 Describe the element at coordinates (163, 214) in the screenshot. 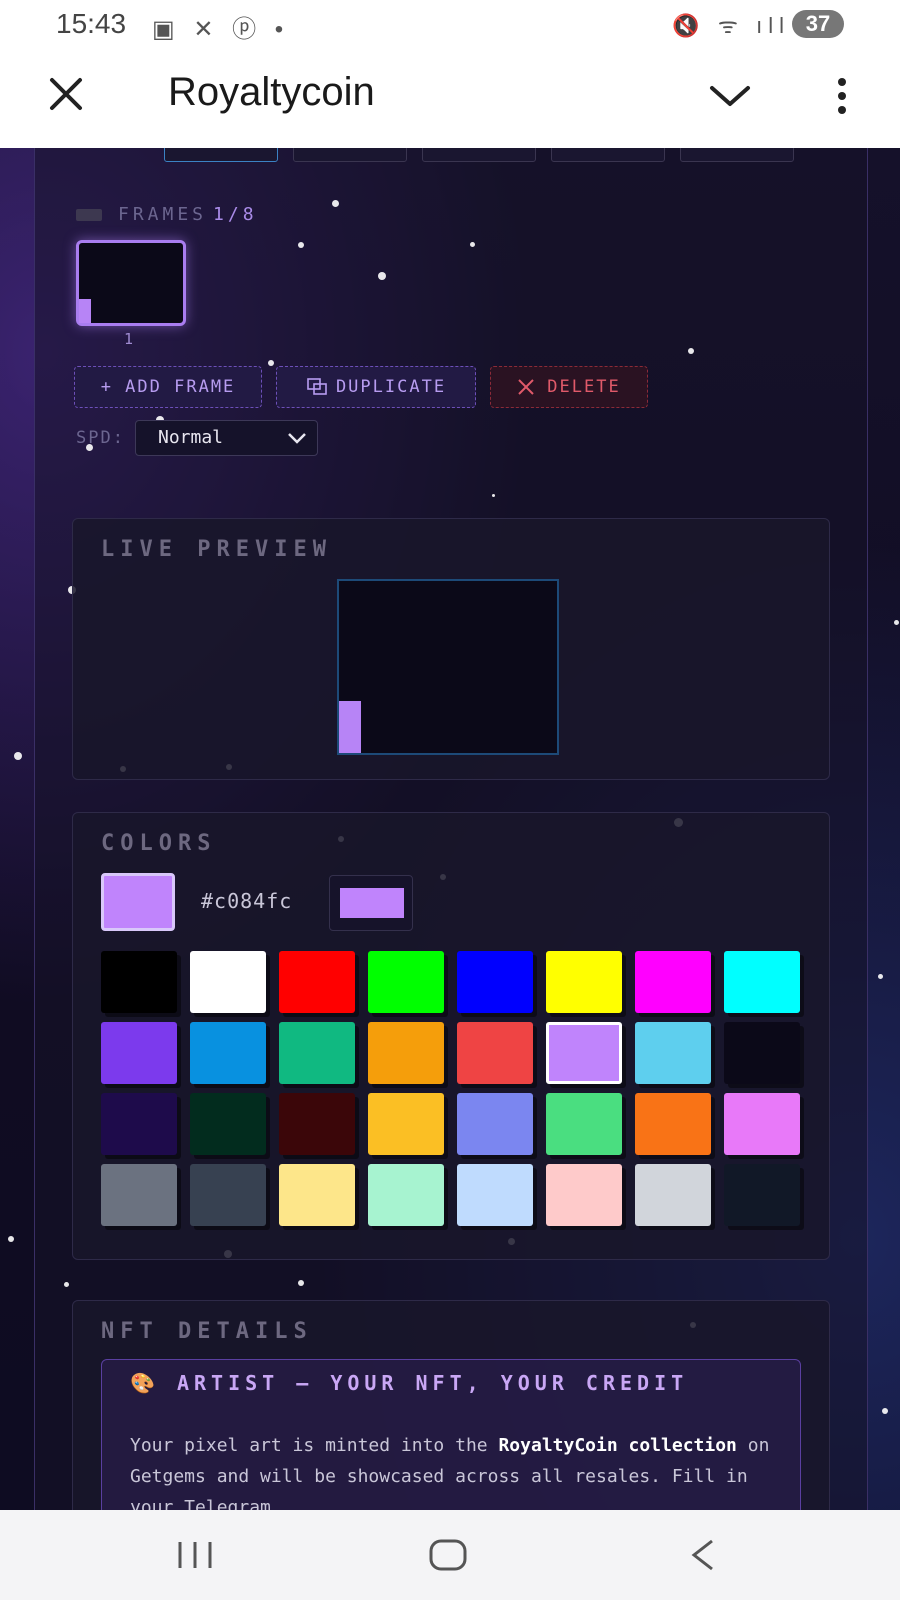

I see `frames-label: FRAMES` at that location.